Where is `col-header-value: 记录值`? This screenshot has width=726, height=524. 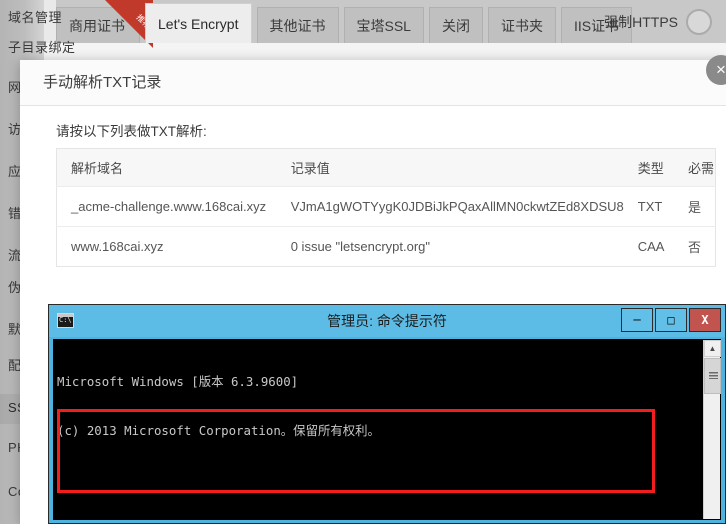 col-header-value: 记录值 is located at coordinates (450, 167).